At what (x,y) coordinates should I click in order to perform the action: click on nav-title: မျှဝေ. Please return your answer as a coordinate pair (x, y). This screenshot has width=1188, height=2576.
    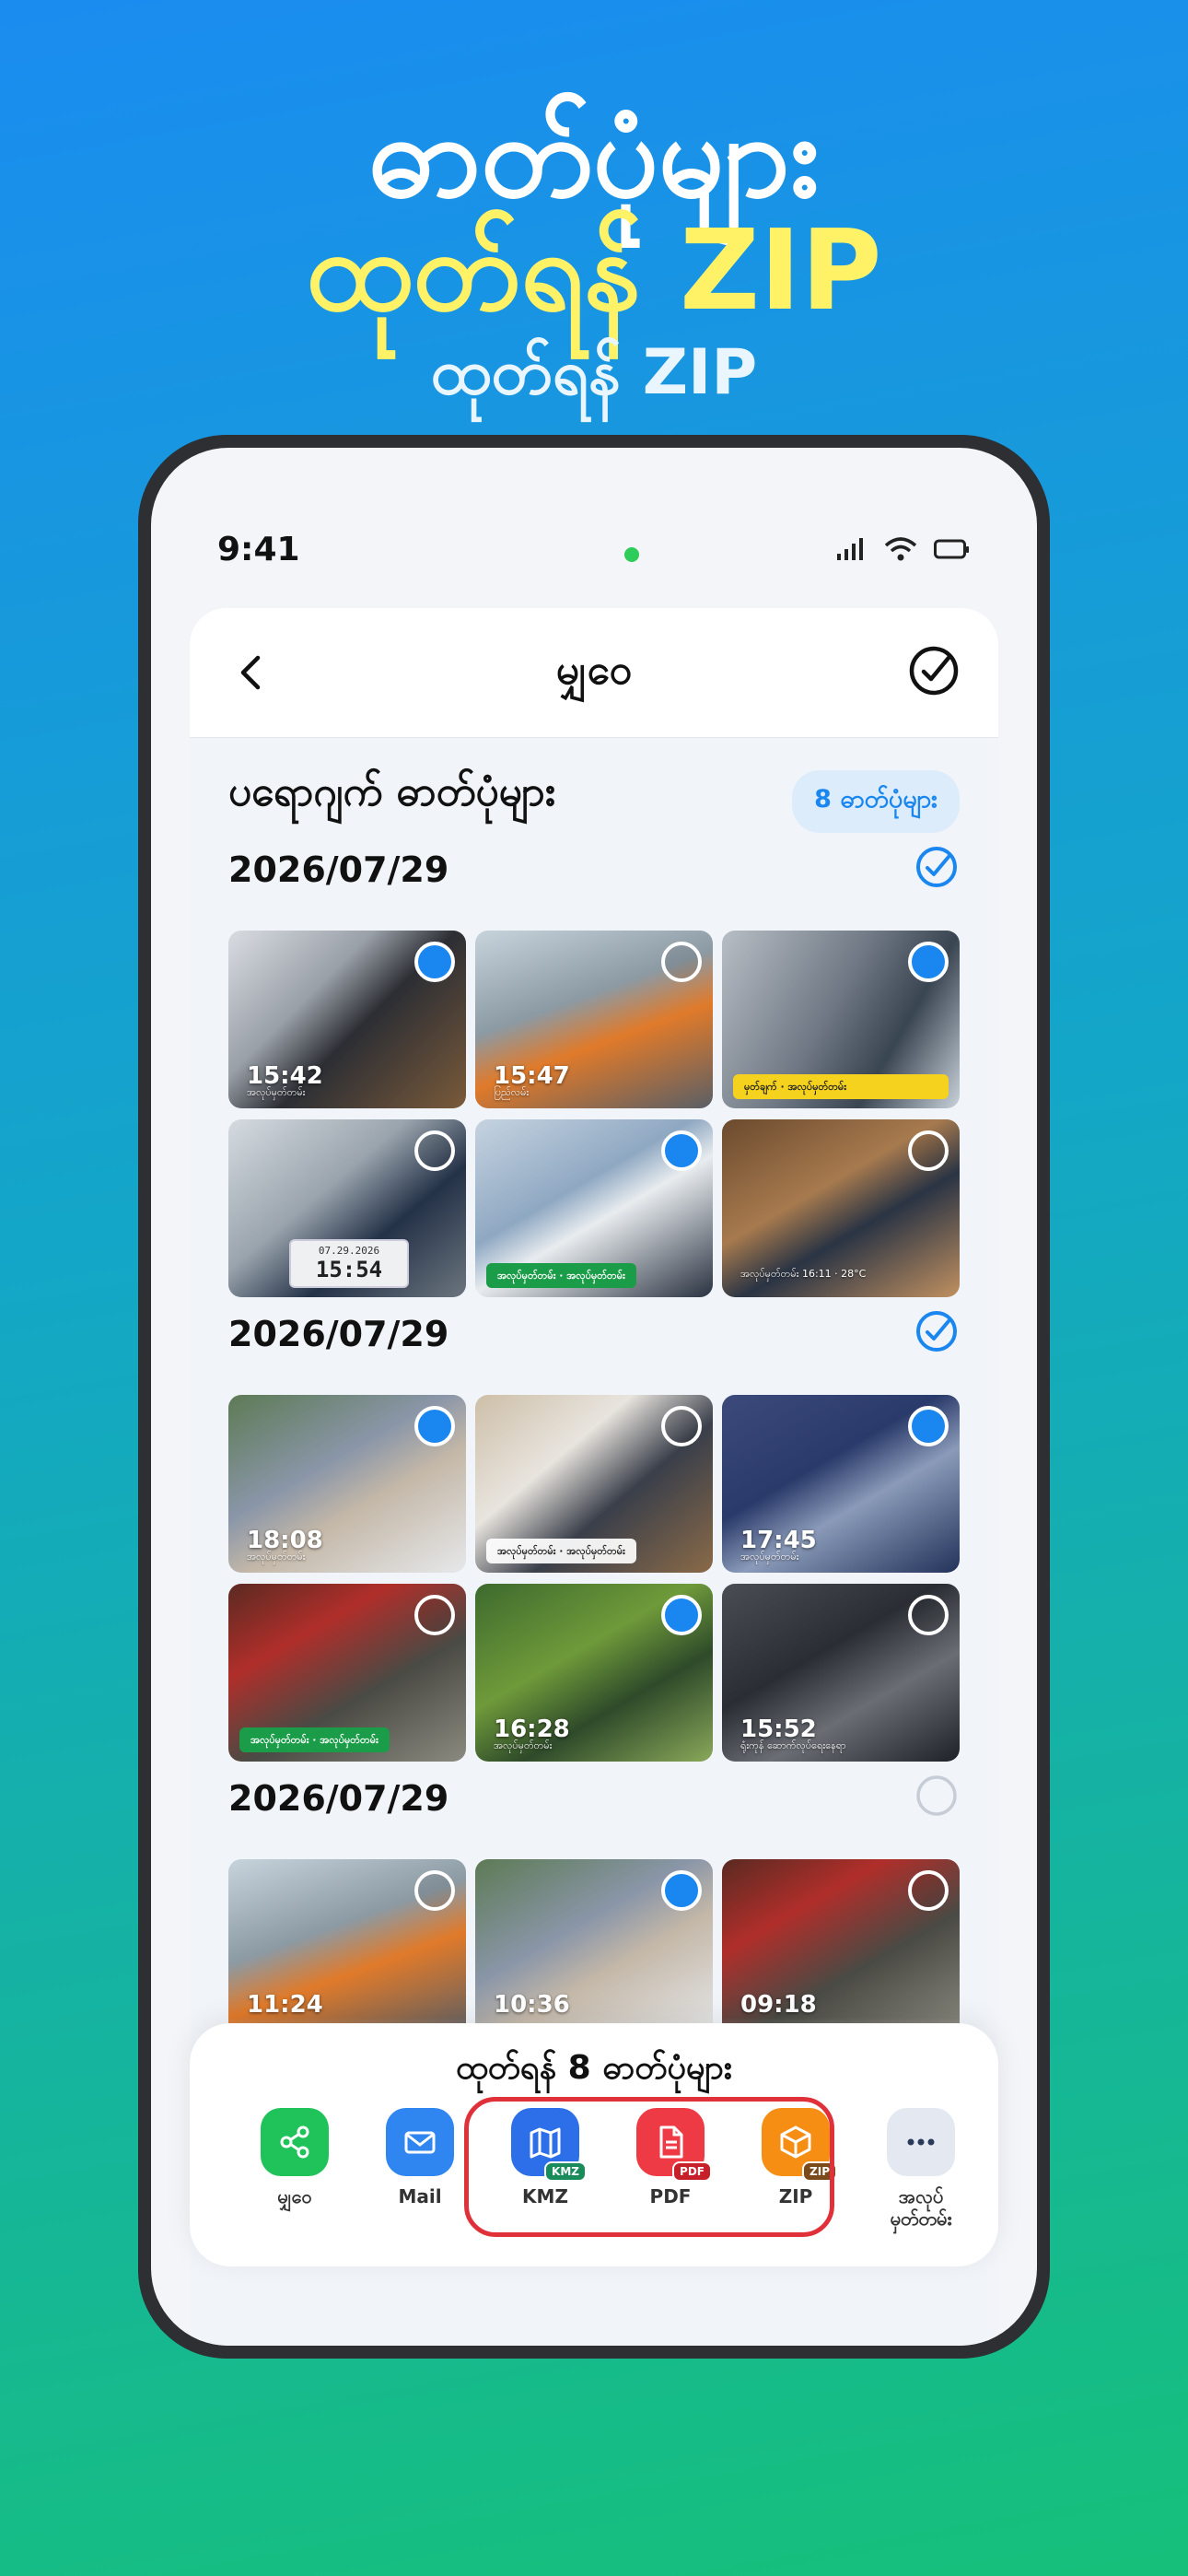
    Looking at the image, I should click on (594, 670).